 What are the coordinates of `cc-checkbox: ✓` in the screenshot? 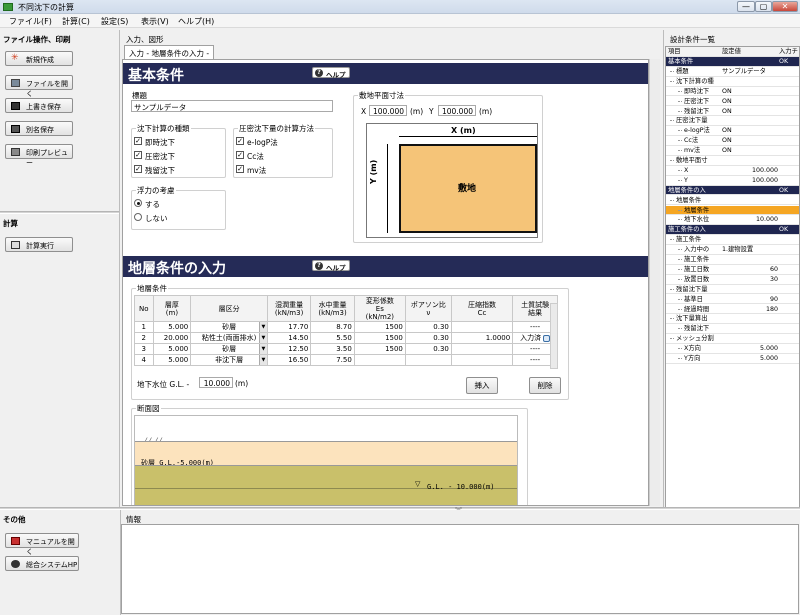 It's located at (240, 155).